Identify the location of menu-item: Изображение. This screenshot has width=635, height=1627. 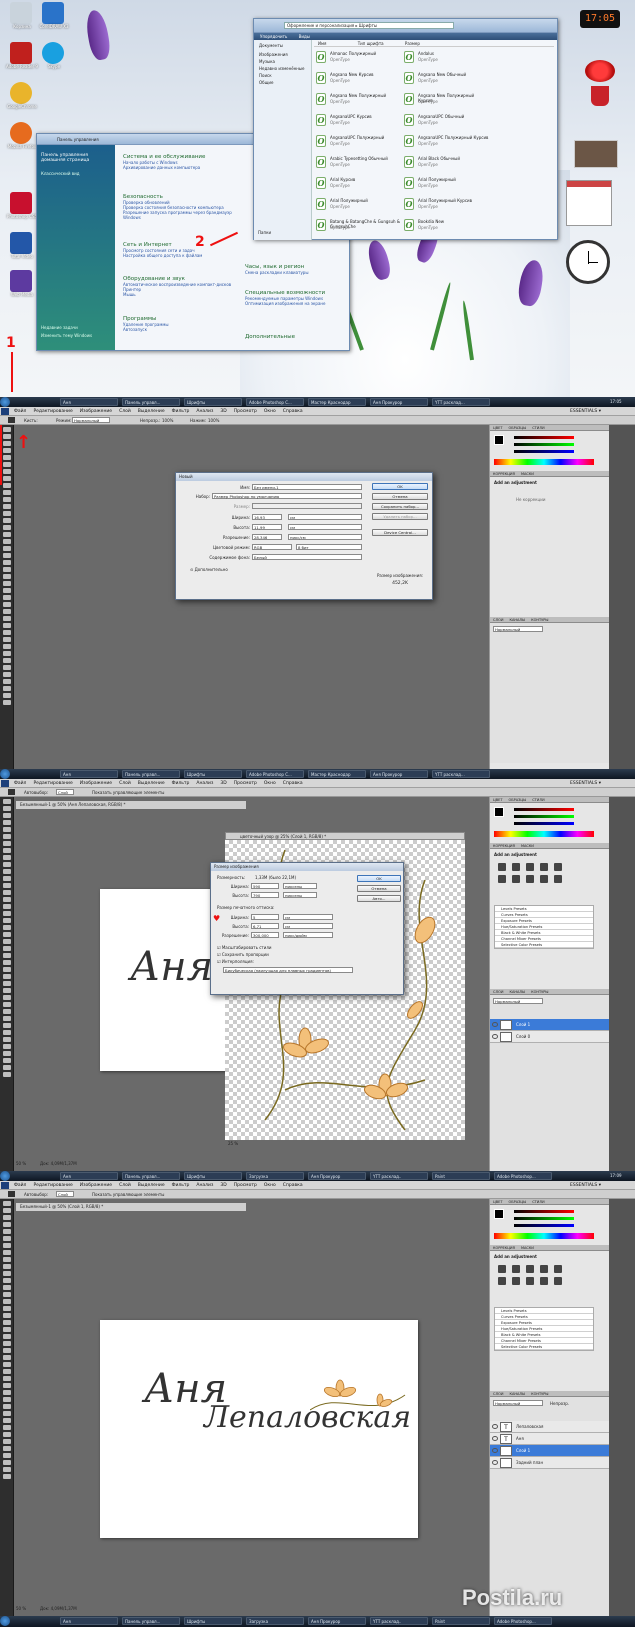
(96, 411).